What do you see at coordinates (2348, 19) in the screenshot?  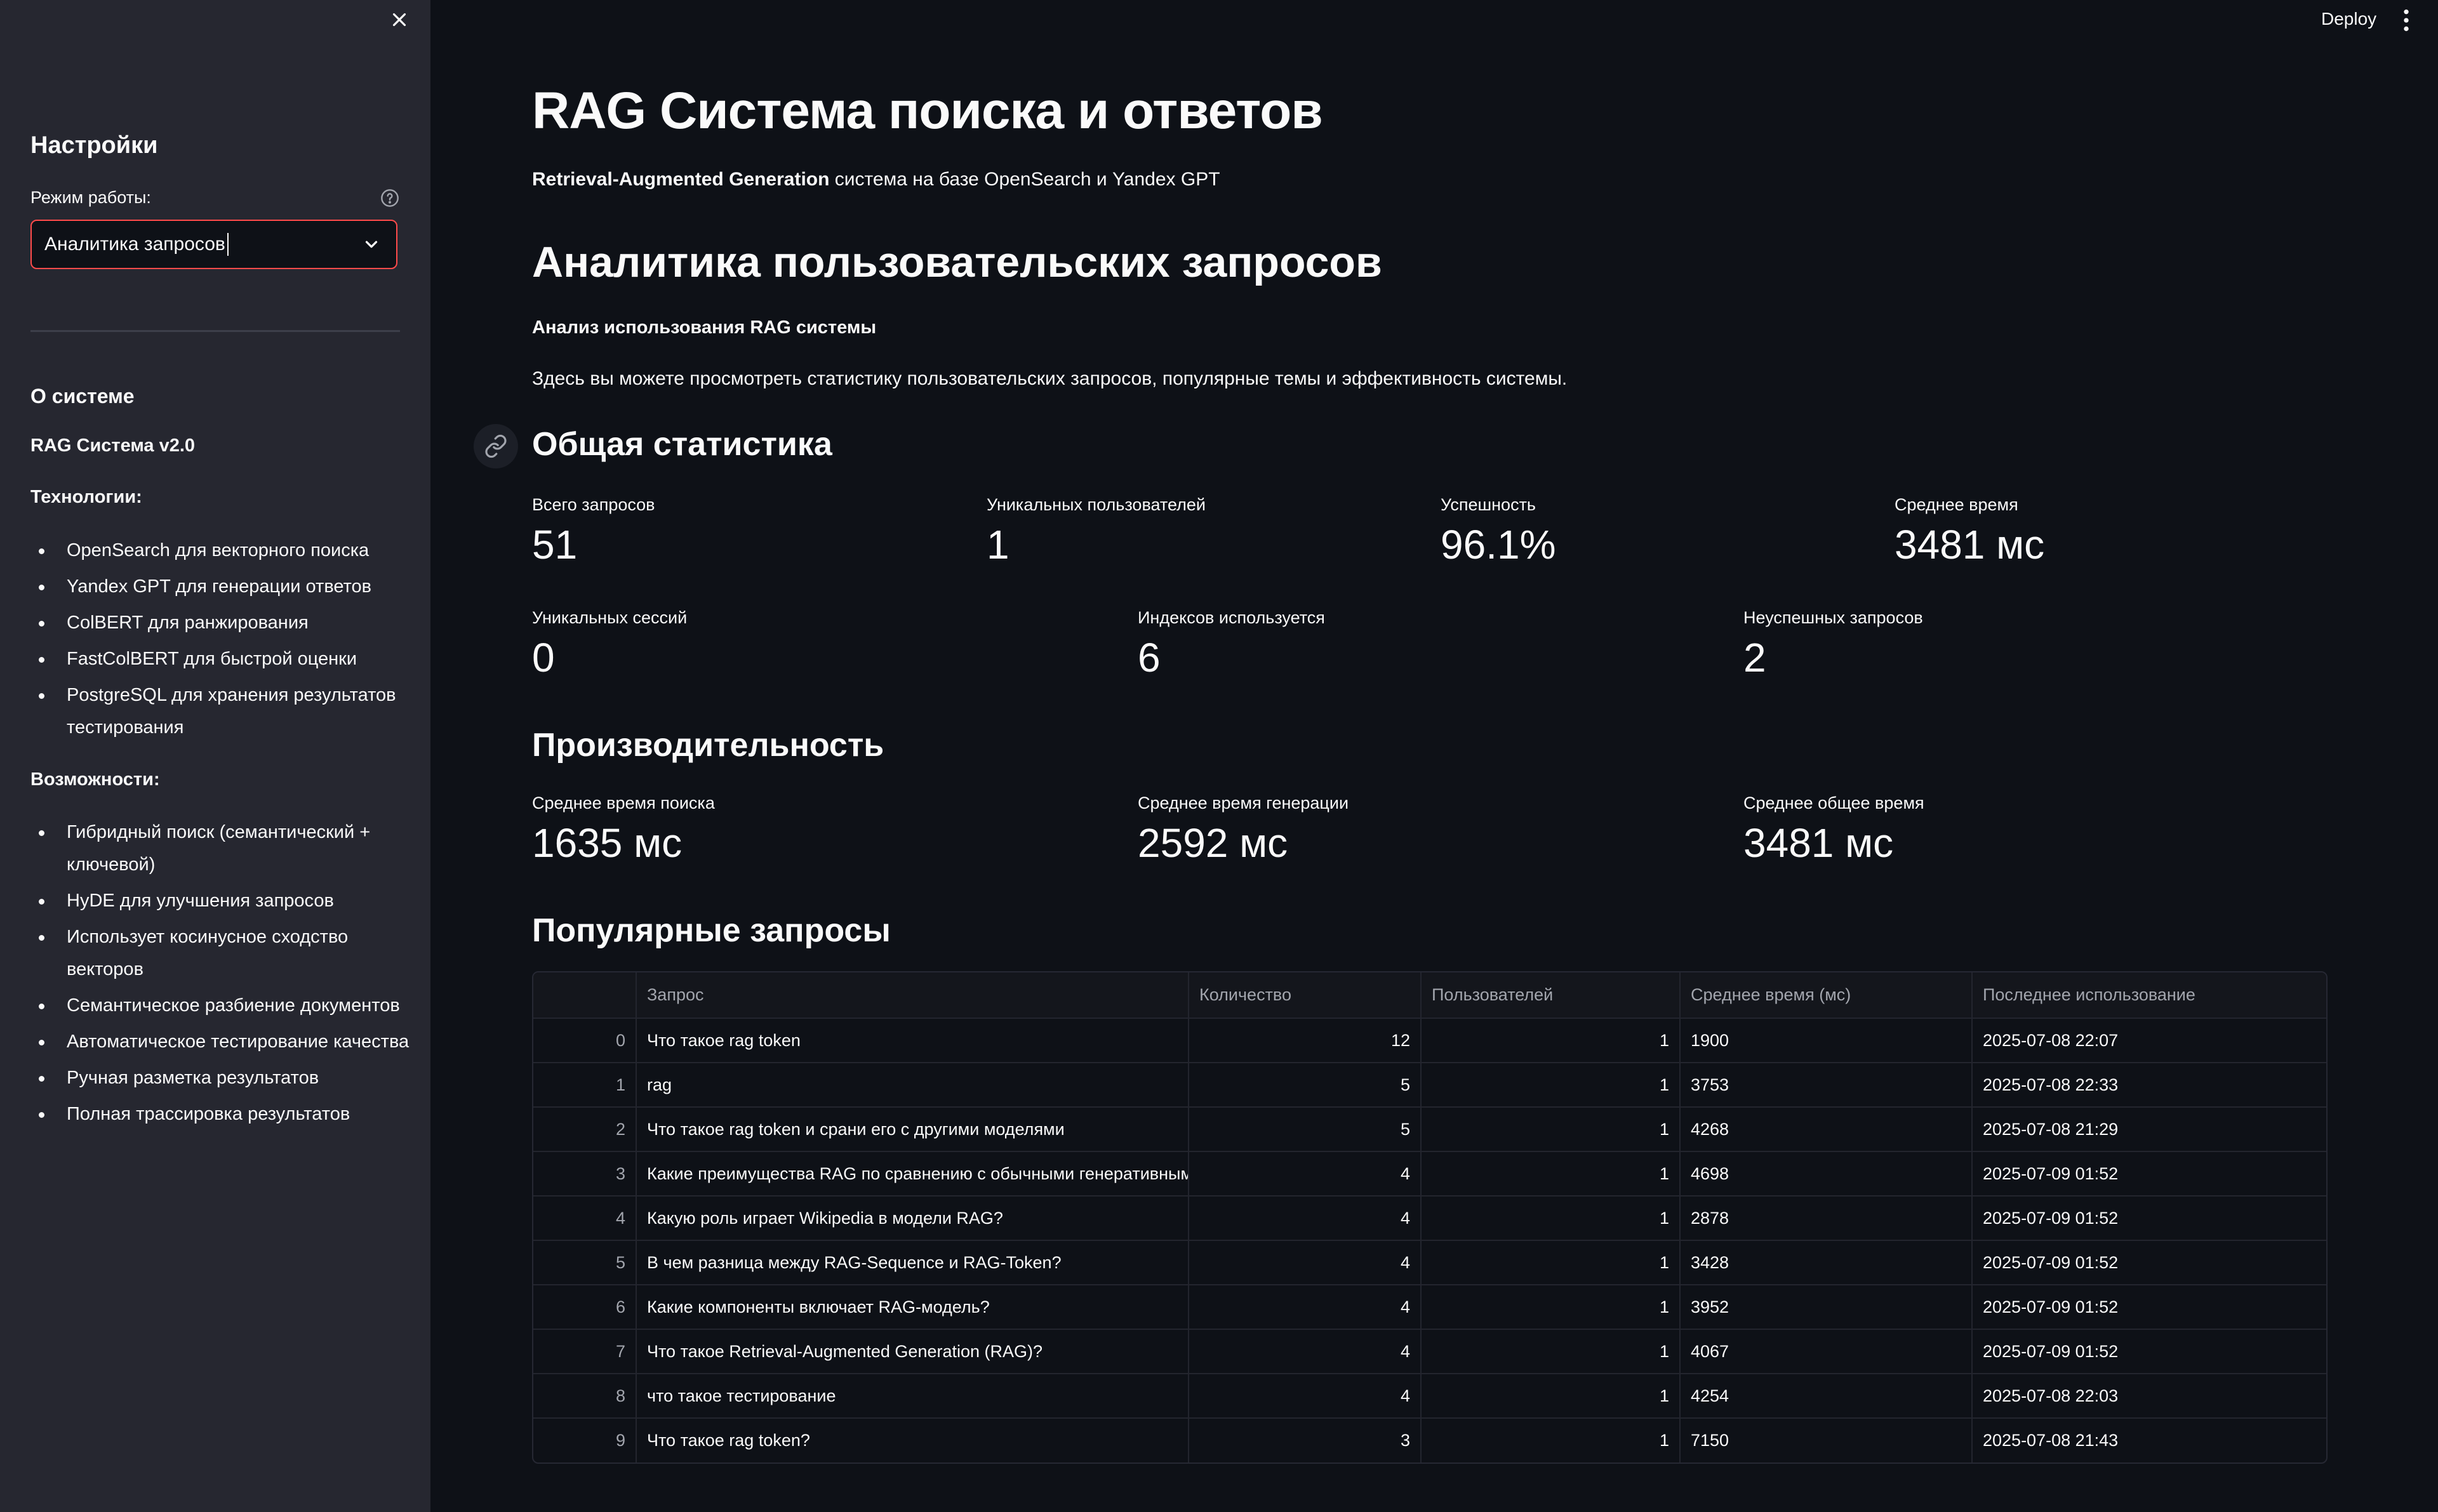 I see `deploy-button: Deploy` at bounding box center [2348, 19].